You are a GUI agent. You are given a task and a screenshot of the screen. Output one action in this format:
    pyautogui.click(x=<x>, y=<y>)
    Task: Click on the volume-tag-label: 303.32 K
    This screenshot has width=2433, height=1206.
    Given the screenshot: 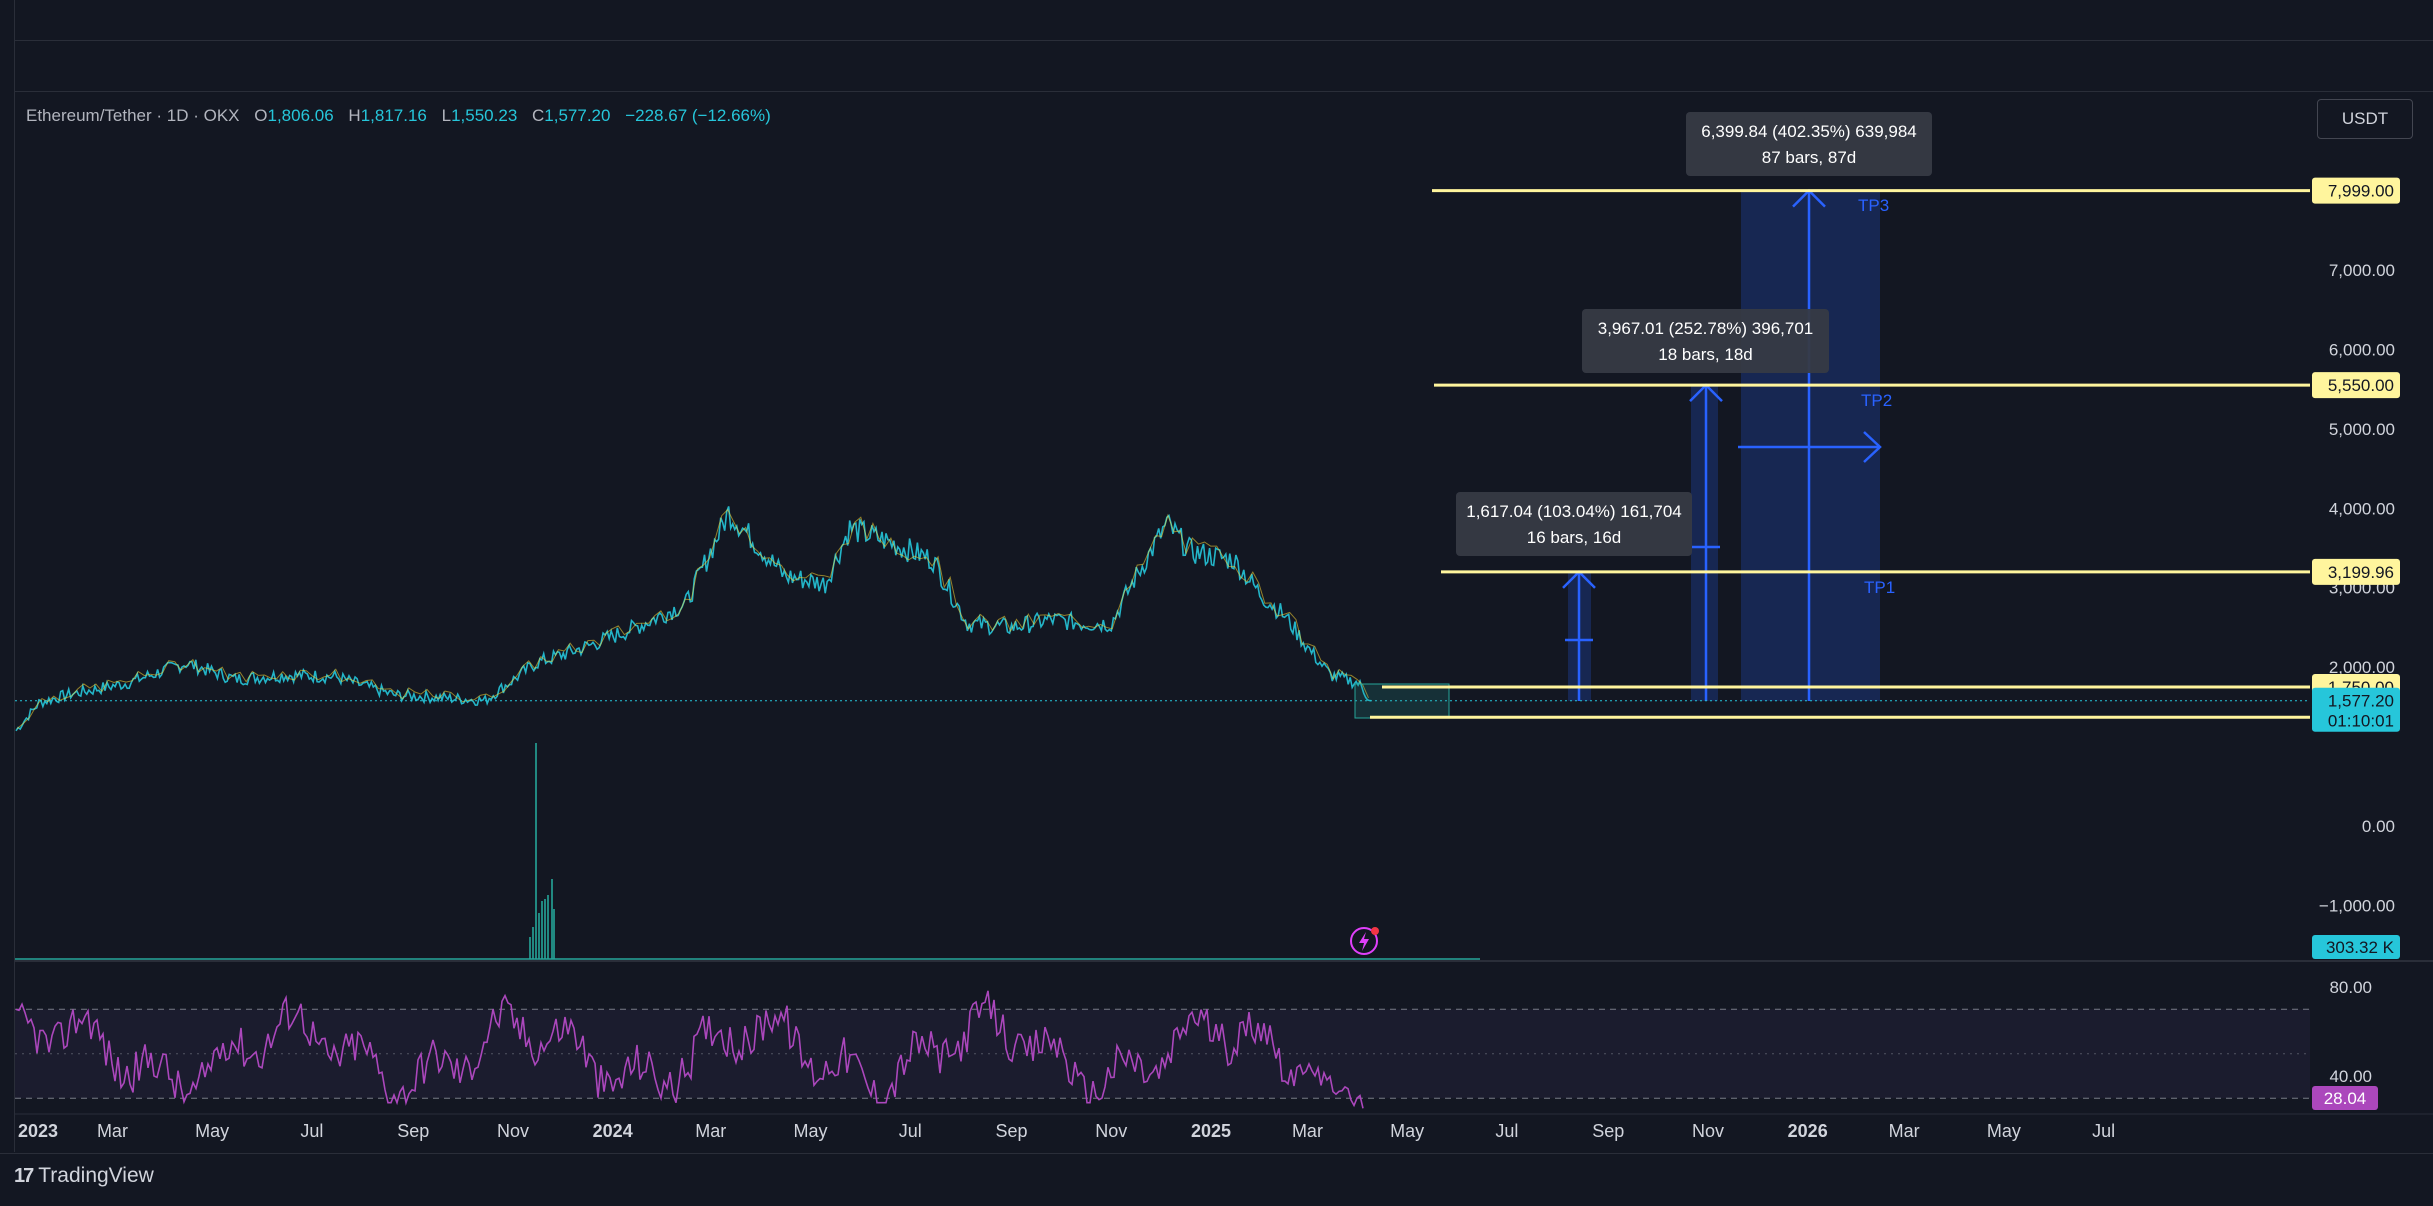 What is the action you would take?
    pyautogui.click(x=2360, y=947)
    